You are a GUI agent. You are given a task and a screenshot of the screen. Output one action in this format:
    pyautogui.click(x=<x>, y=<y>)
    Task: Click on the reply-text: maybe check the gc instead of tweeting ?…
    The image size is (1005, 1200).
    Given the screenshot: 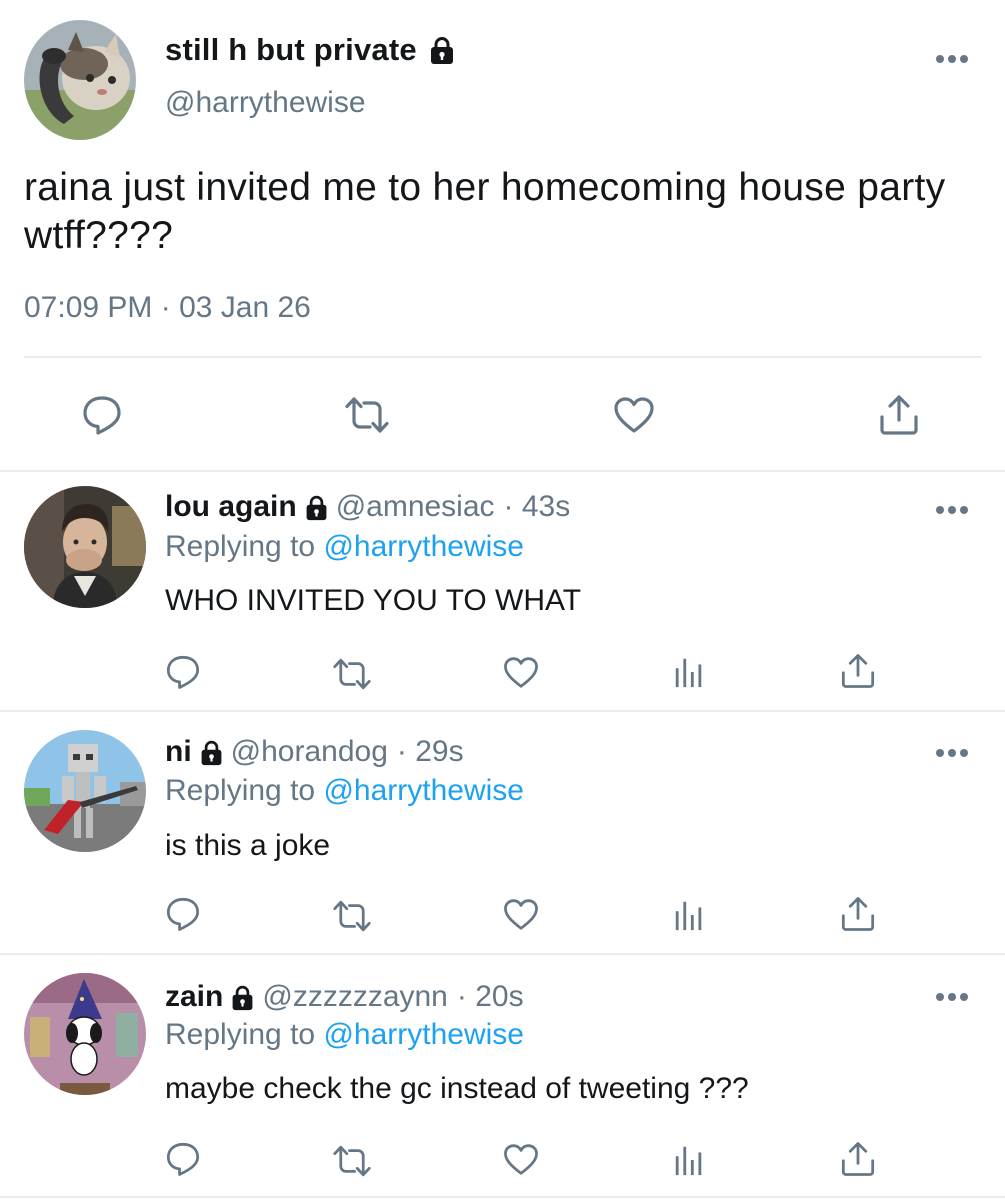 What is the action you would take?
    pyautogui.click(x=457, y=1088)
    